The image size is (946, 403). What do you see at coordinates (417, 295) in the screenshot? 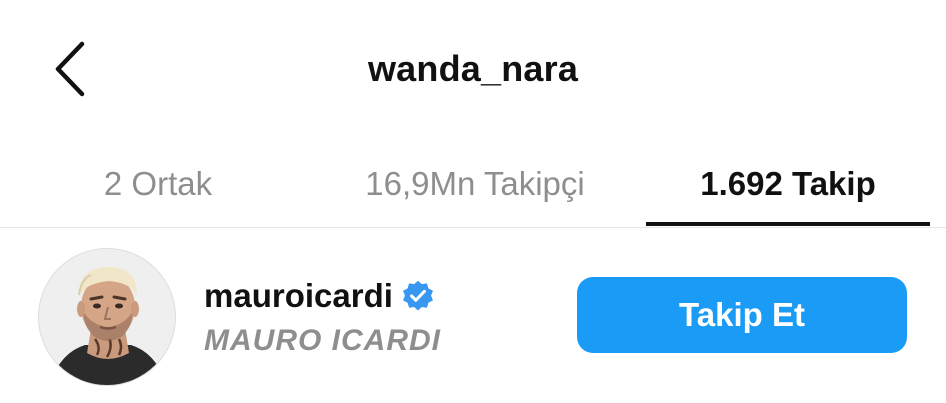
I see `verified-badge-icon` at bounding box center [417, 295].